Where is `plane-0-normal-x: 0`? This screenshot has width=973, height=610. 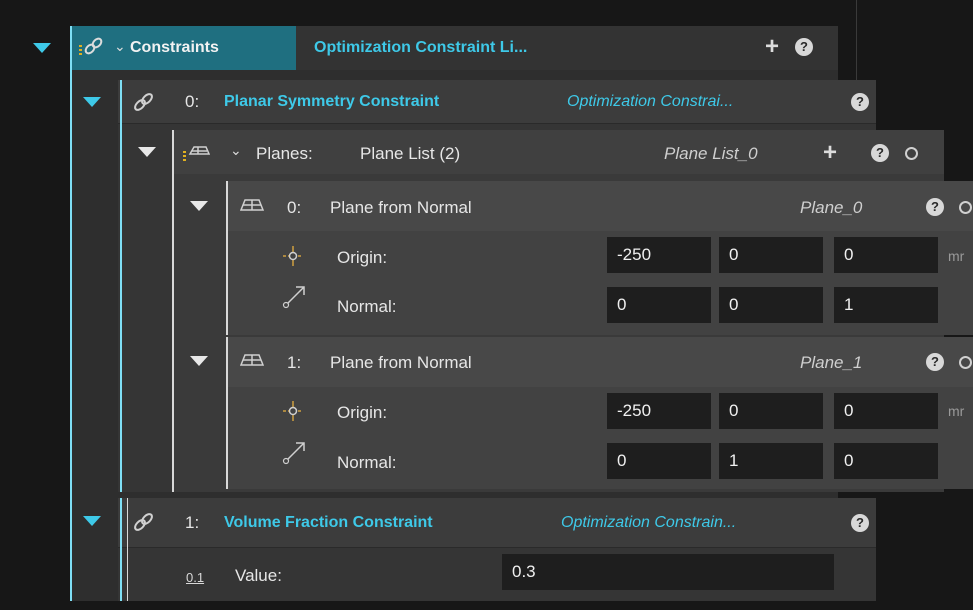
plane-0-normal-x: 0 is located at coordinates (659, 305).